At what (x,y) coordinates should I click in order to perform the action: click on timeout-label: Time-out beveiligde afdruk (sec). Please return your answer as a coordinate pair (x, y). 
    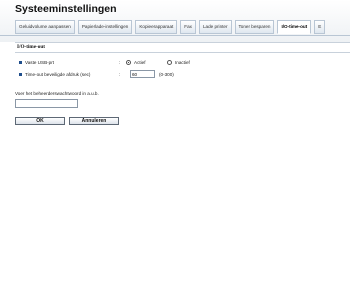
    Looking at the image, I should click on (58, 74).